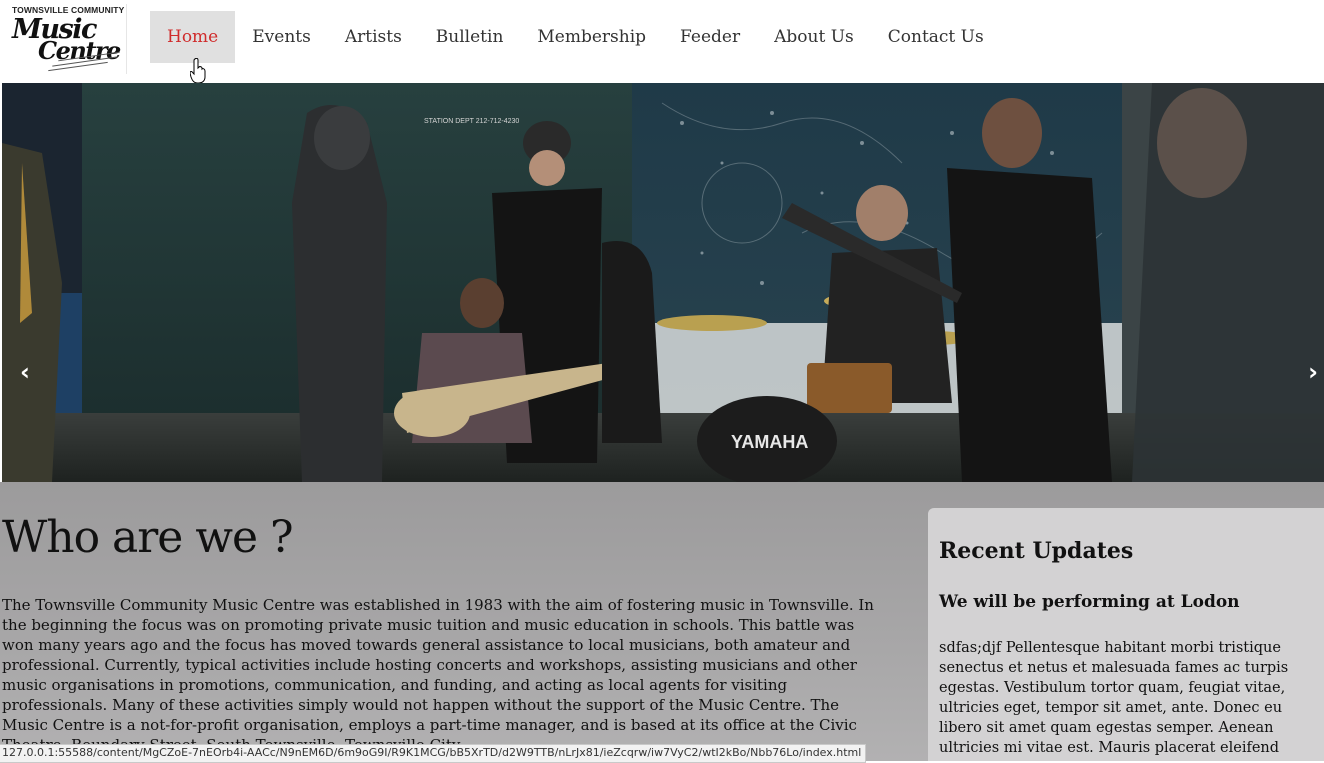  What do you see at coordinates (198, 71) in the screenshot?
I see `hand-cursor-icon` at bounding box center [198, 71].